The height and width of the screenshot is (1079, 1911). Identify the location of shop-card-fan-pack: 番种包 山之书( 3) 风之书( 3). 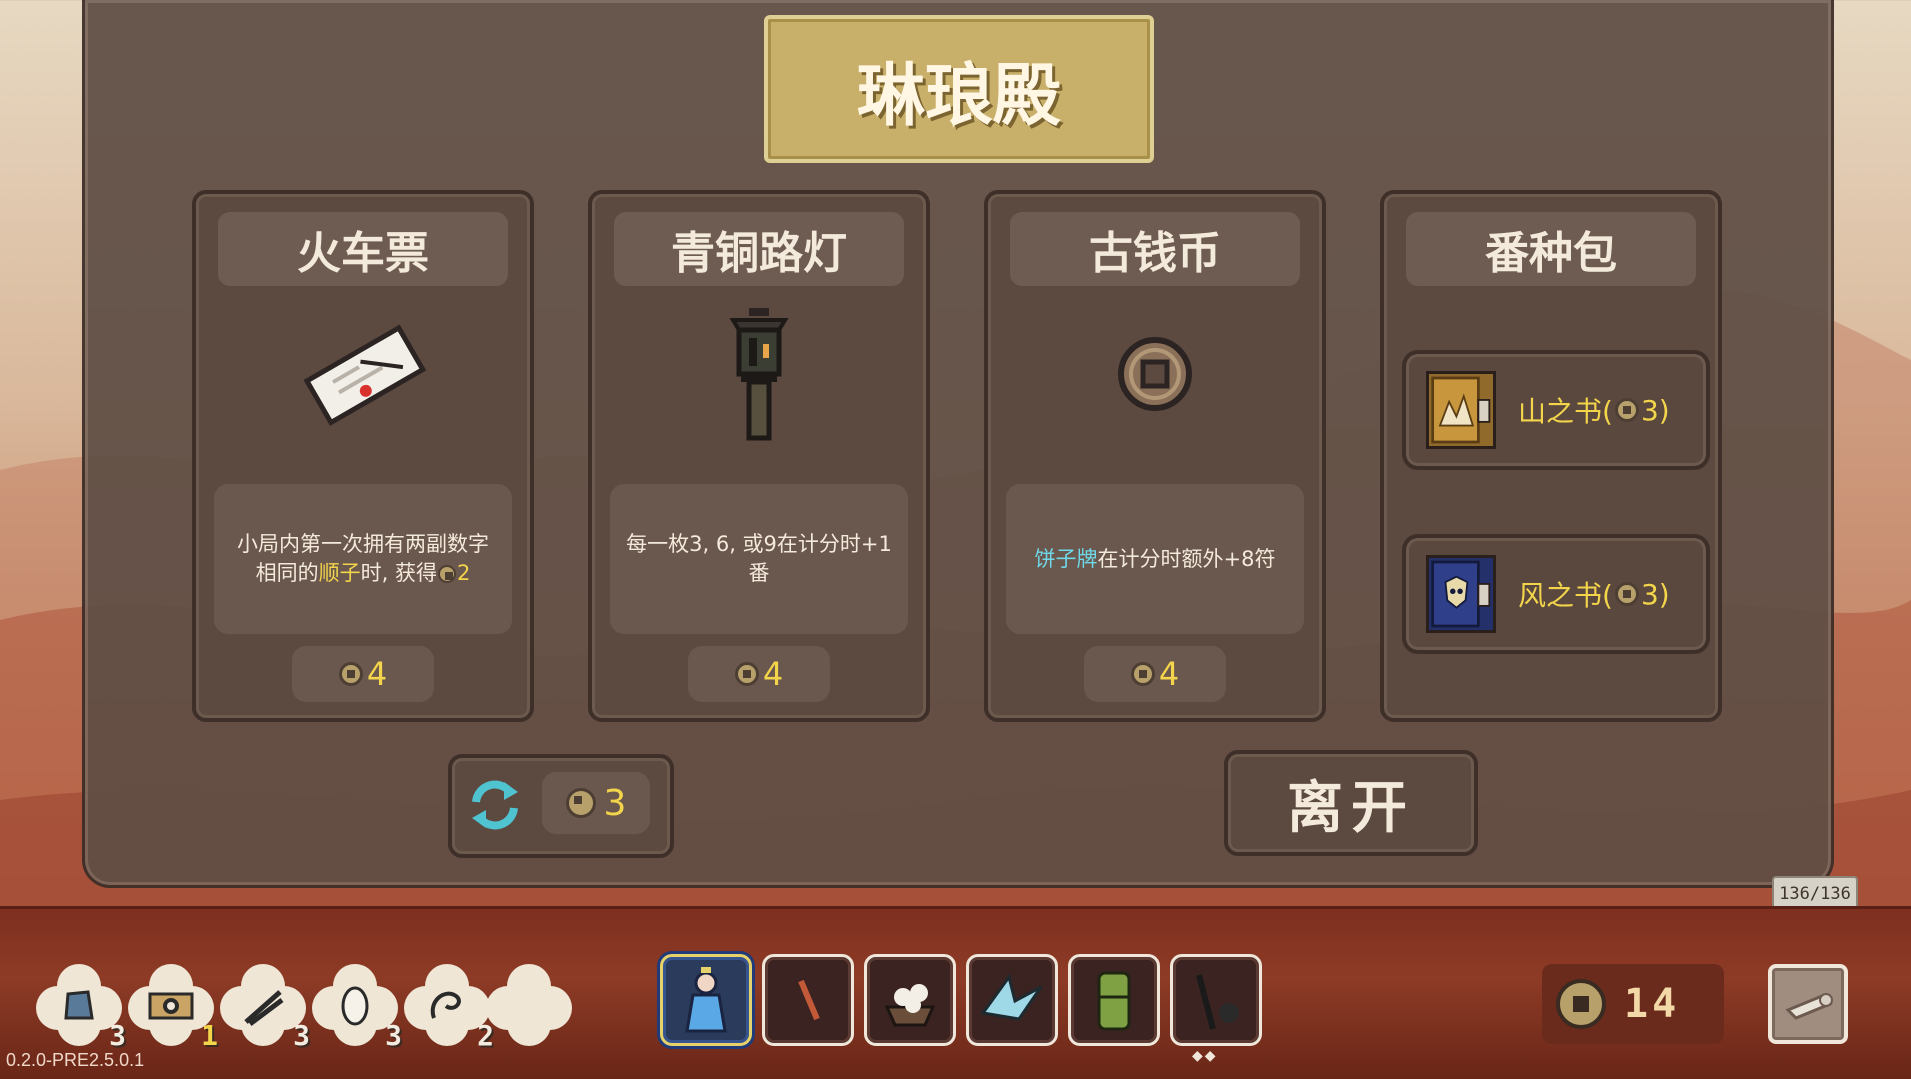
(1551, 456).